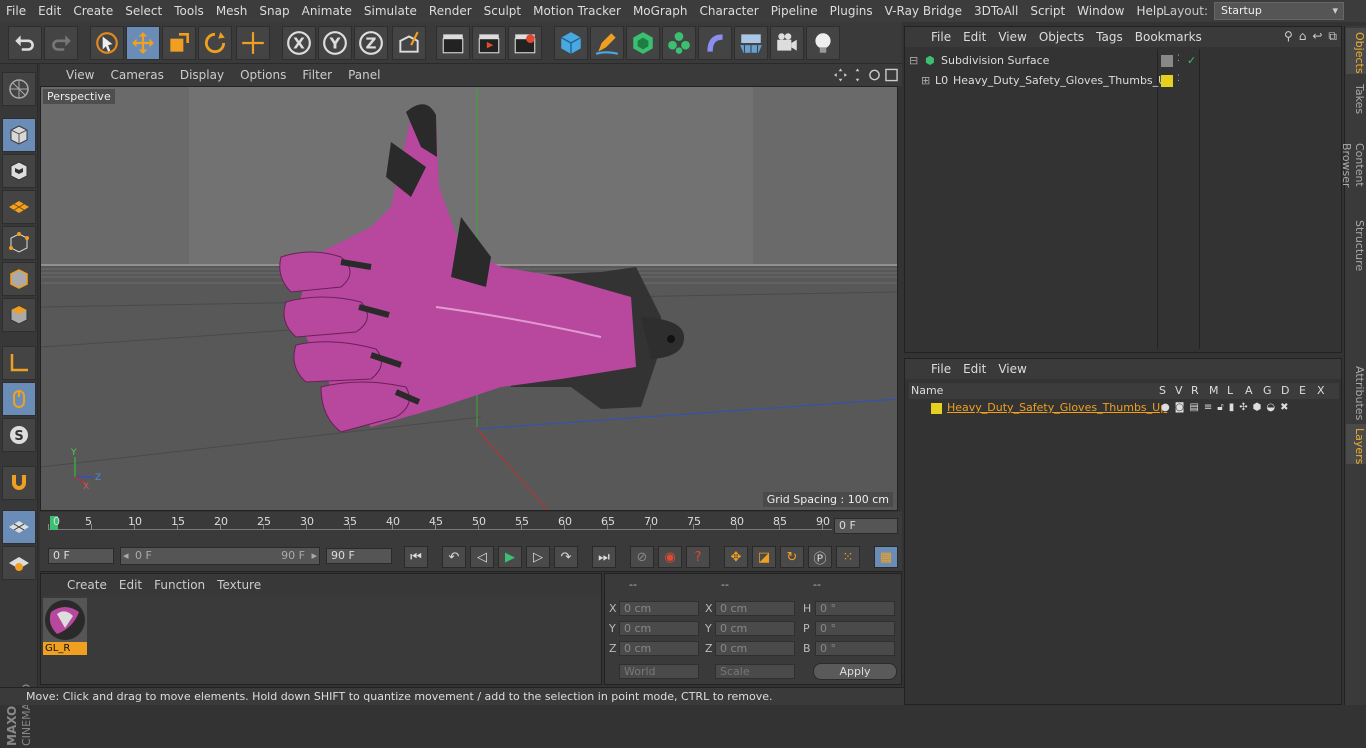  What do you see at coordinates (1356, 444) in the screenshot?
I see `tab-layers: Layers` at bounding box center [1356, 444].